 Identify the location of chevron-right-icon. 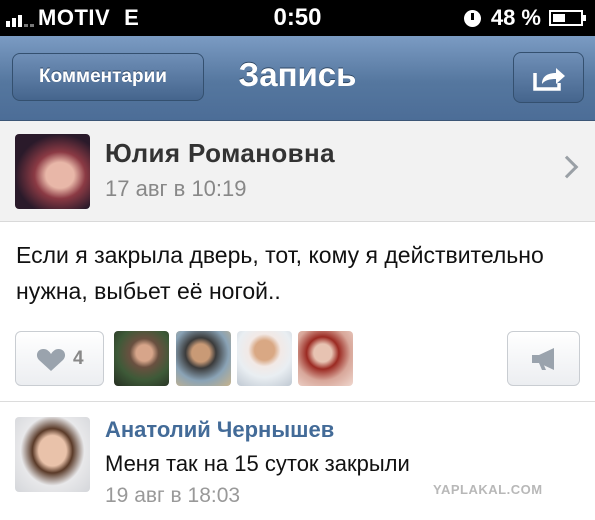
(567, 167).